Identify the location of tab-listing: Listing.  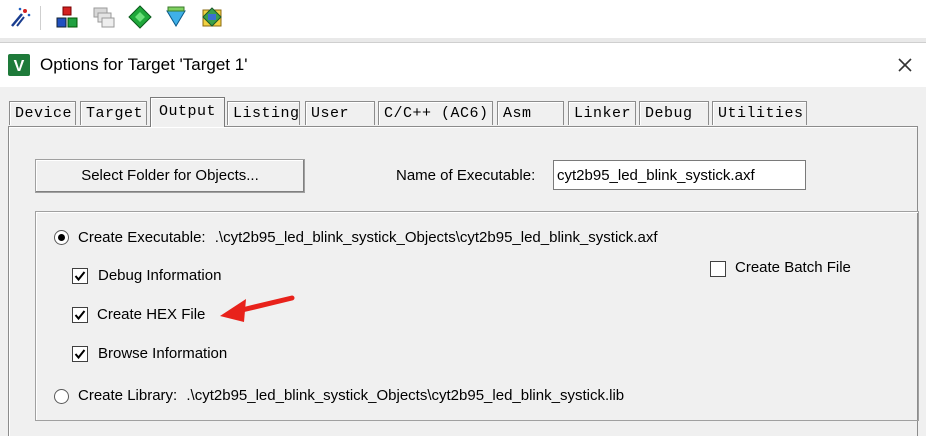
(263, 113).